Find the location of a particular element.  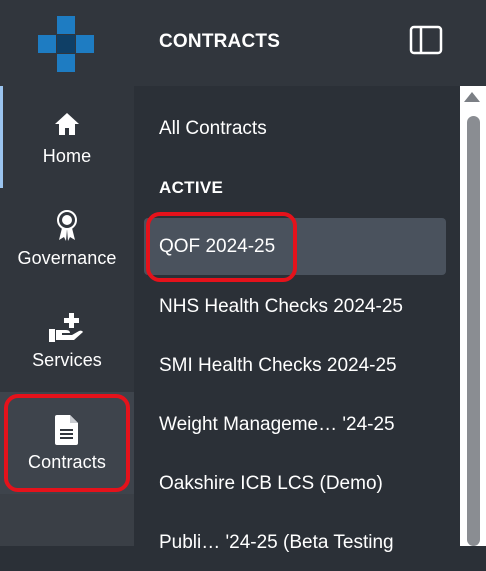

app-logo is located at coordinates (67, 43).